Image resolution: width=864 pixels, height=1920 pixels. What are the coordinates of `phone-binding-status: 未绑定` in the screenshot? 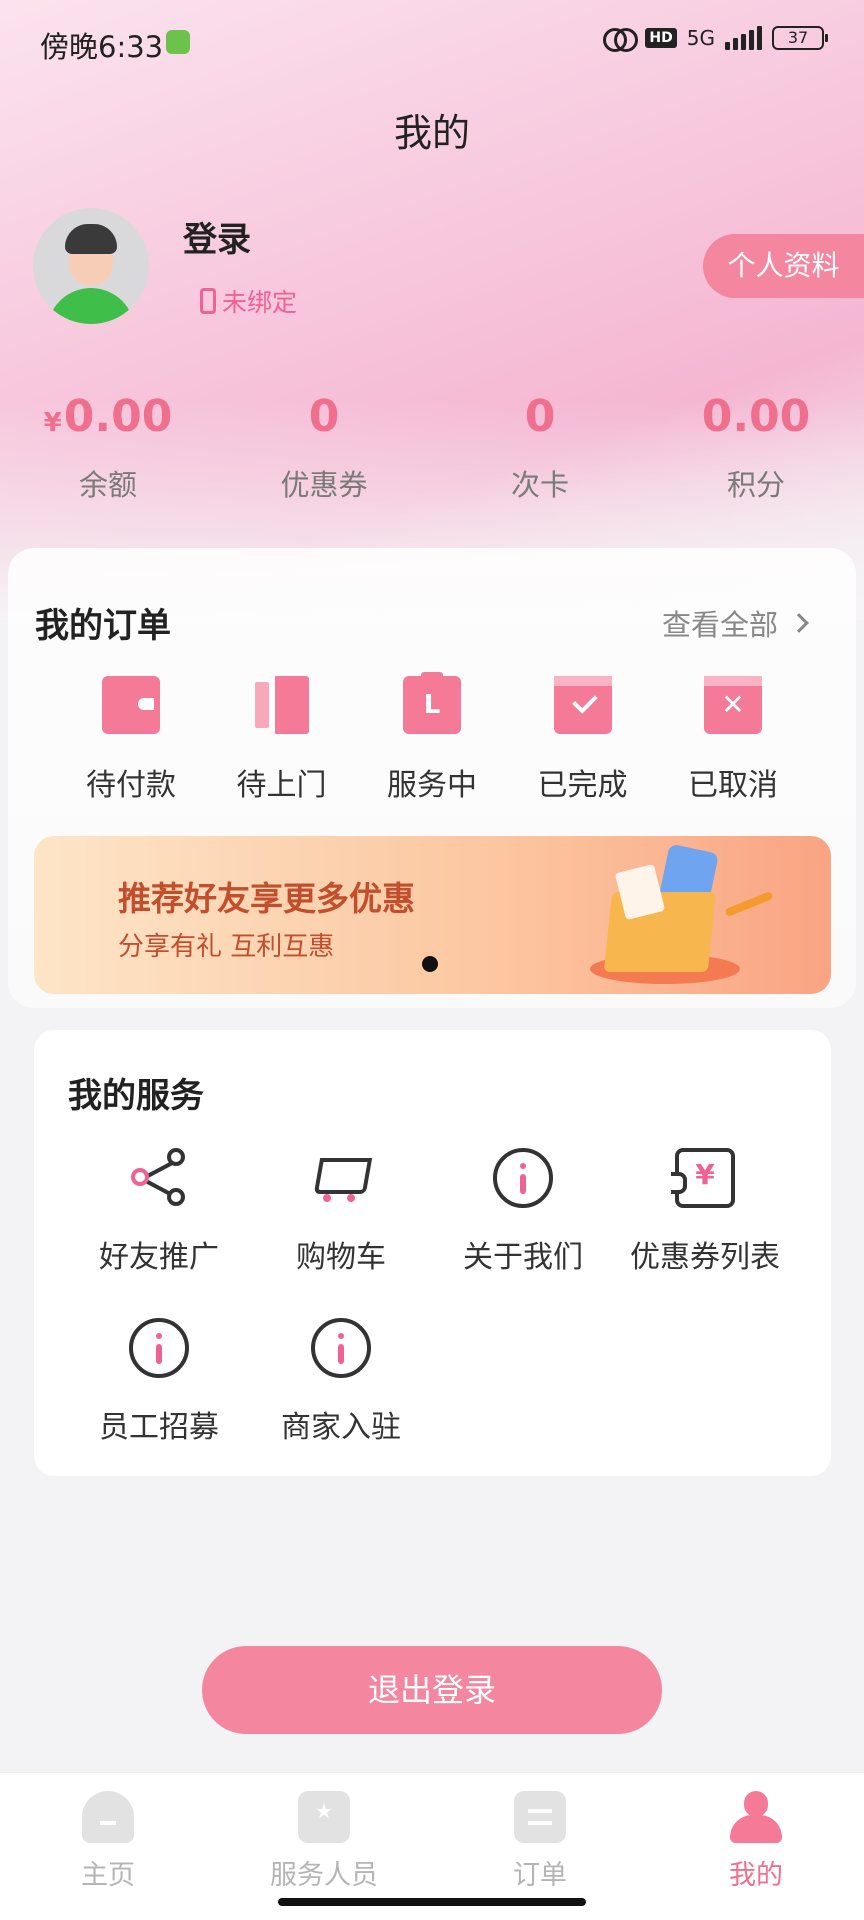 It's located at (248, 301).